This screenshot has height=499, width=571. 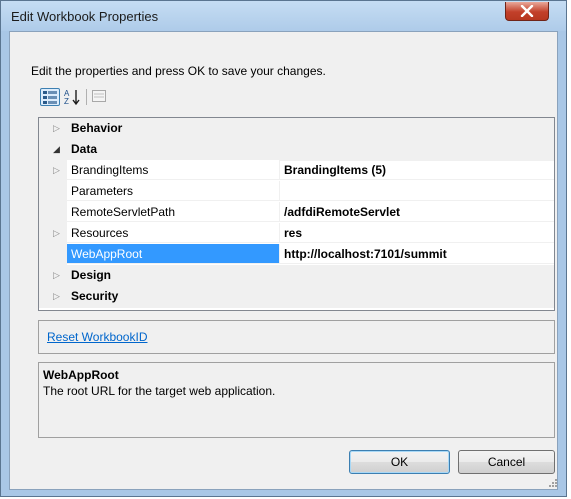 I want to click on property-value: /adfdiRemoteServlet, so click(x=417, y=212).